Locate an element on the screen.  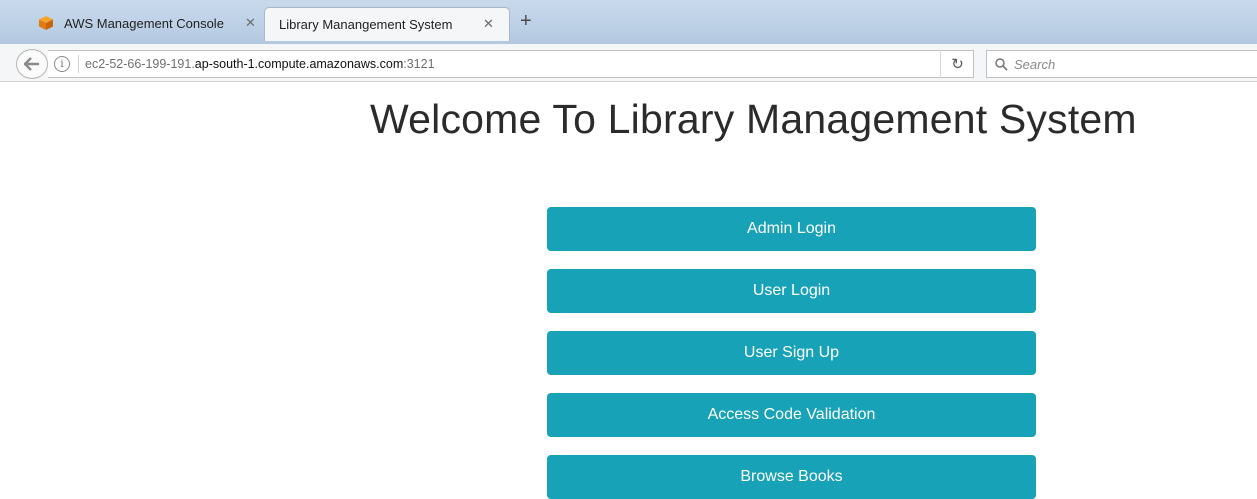
admin-login-button: Admin Login is located at coordinates (791, 229).